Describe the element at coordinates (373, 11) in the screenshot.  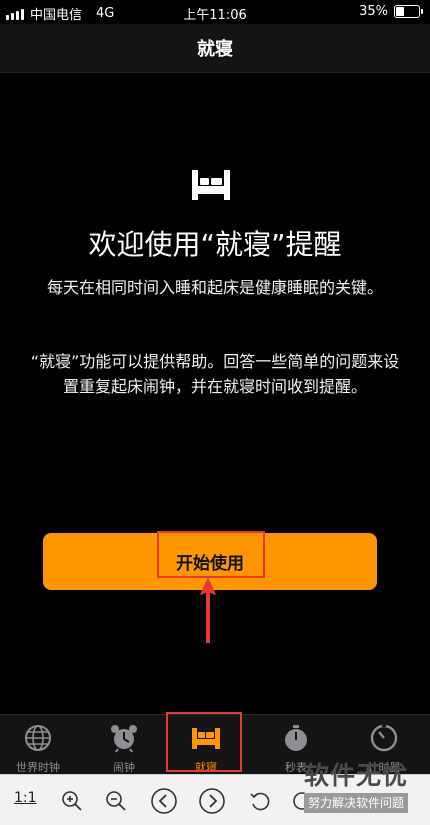
I see `battery-percent: 35%` at that location.